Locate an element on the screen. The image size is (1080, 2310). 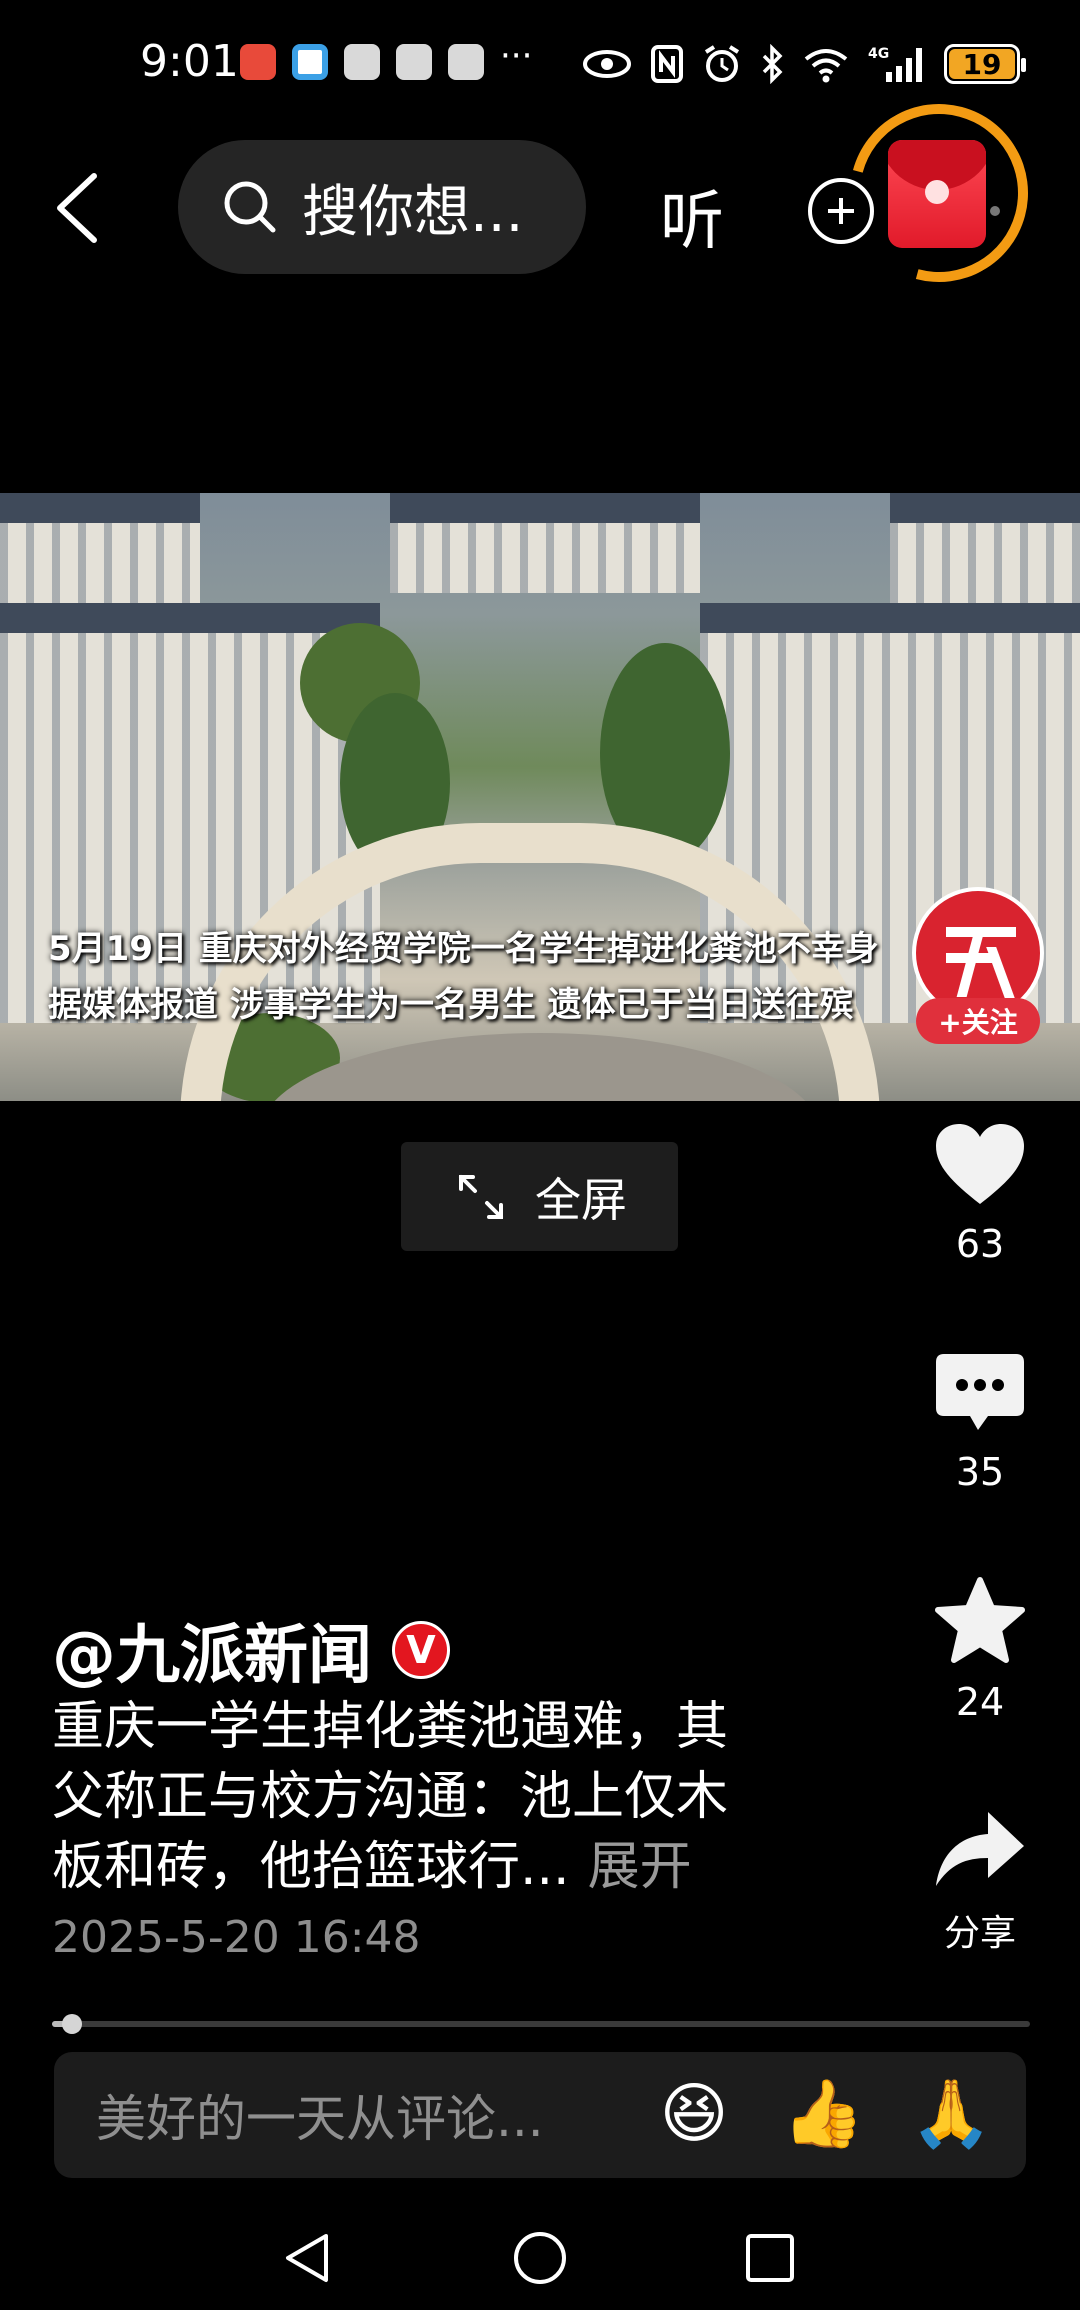
favorite-button: 24 is located at coordinates (980, 1650).